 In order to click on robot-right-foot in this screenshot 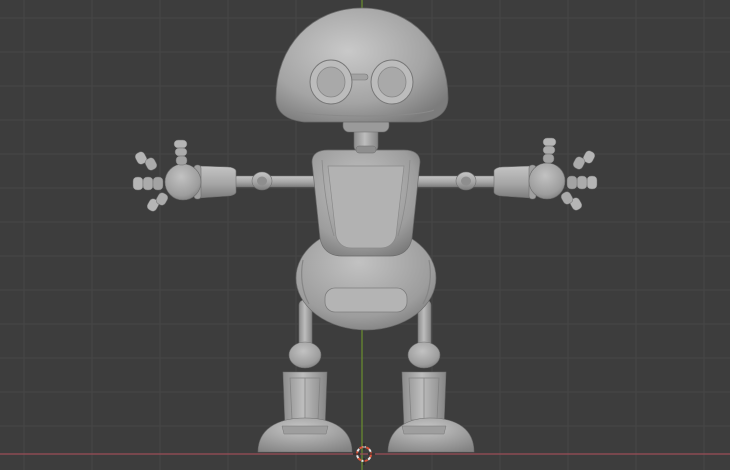, I will do `click(431, 435)`.